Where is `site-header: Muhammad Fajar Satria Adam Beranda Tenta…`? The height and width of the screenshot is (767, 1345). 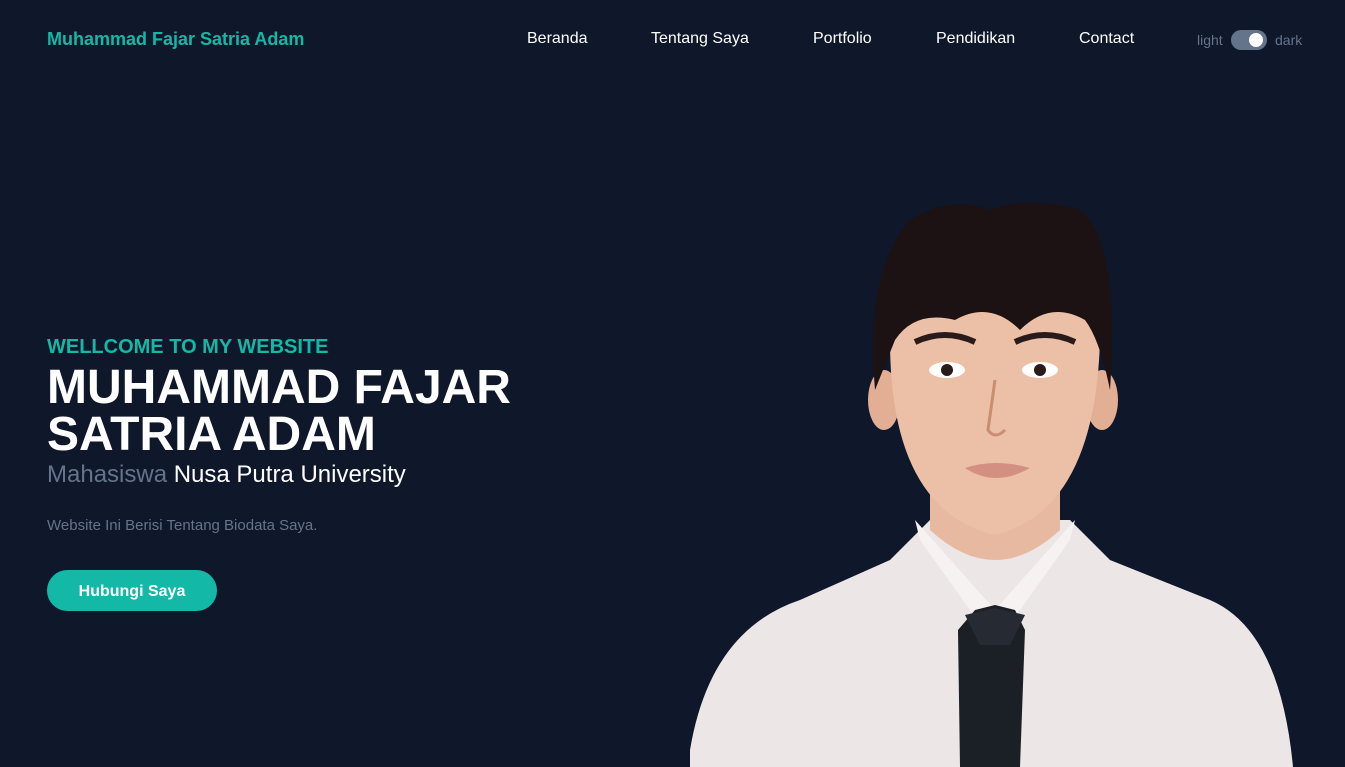
site-header: Muhammad Fajar Satria Adam Beranda Tenta… is located at coordinates (672, 40).